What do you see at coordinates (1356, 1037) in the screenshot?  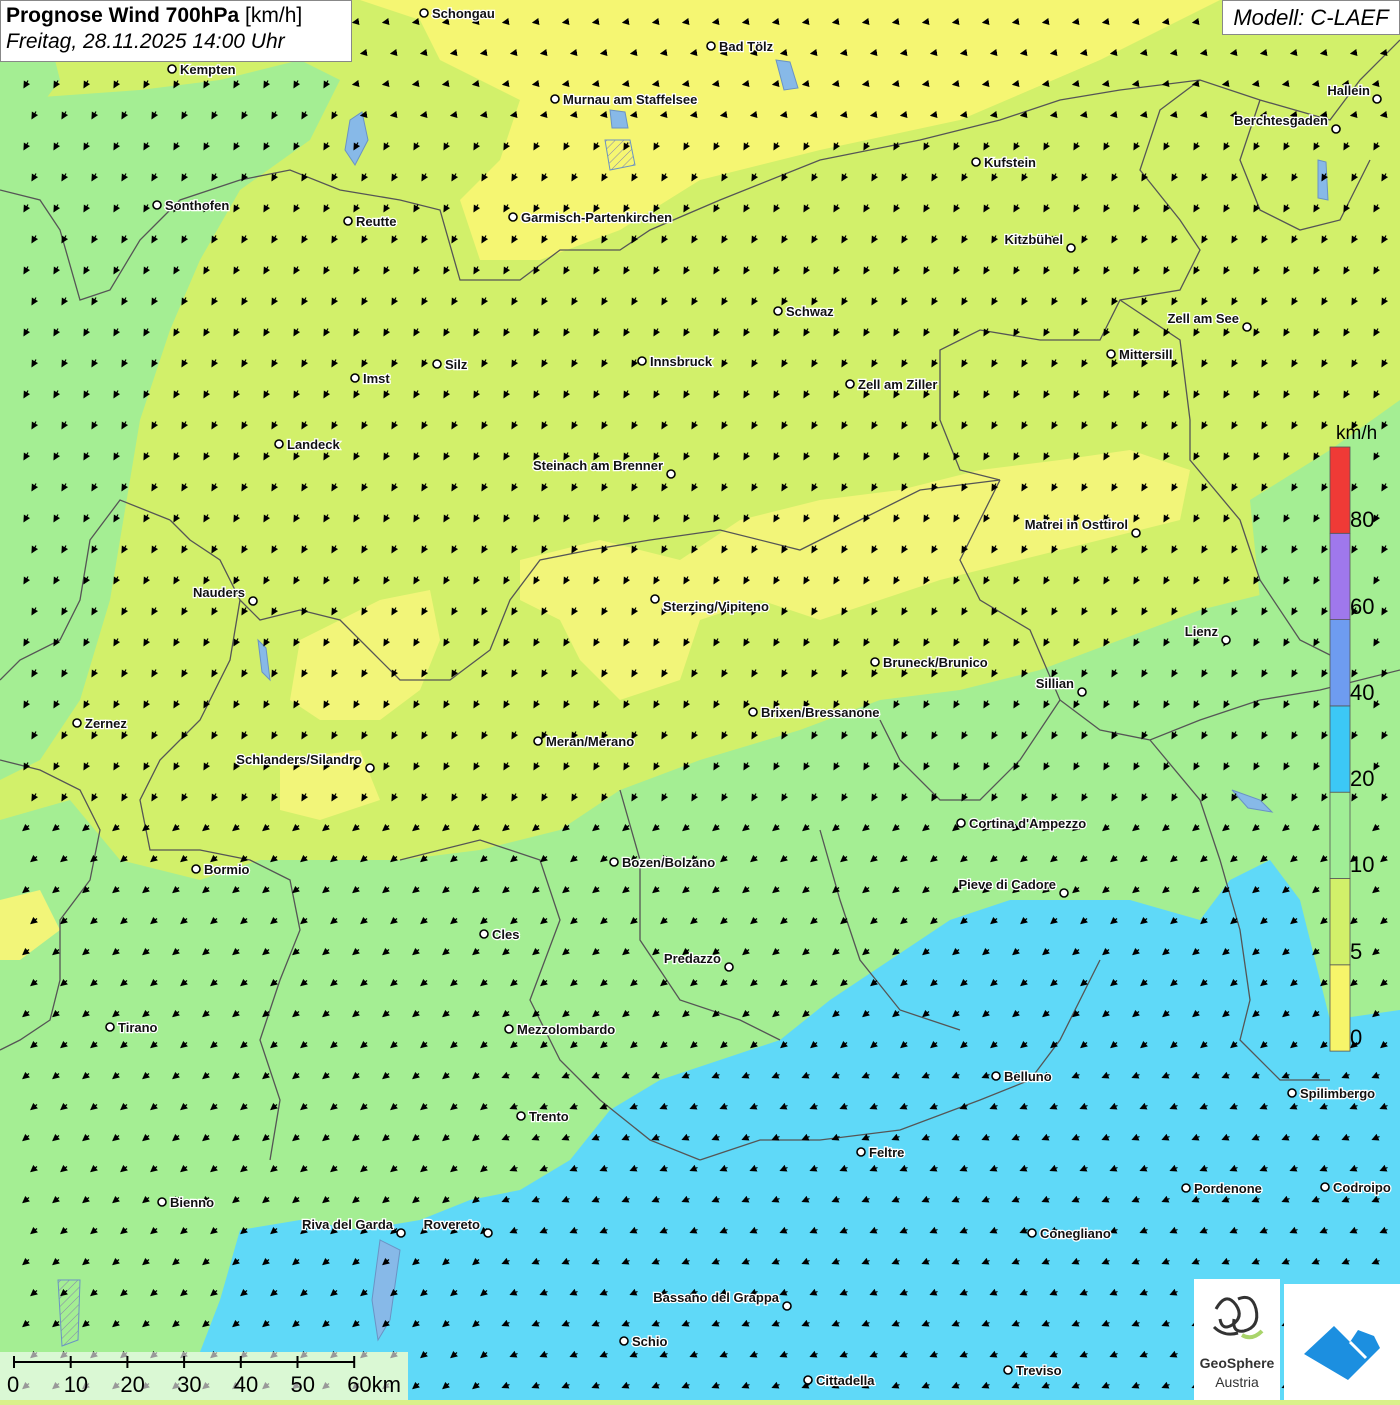 I see `legend-label: 0` at bounding box center [1356, 1037].